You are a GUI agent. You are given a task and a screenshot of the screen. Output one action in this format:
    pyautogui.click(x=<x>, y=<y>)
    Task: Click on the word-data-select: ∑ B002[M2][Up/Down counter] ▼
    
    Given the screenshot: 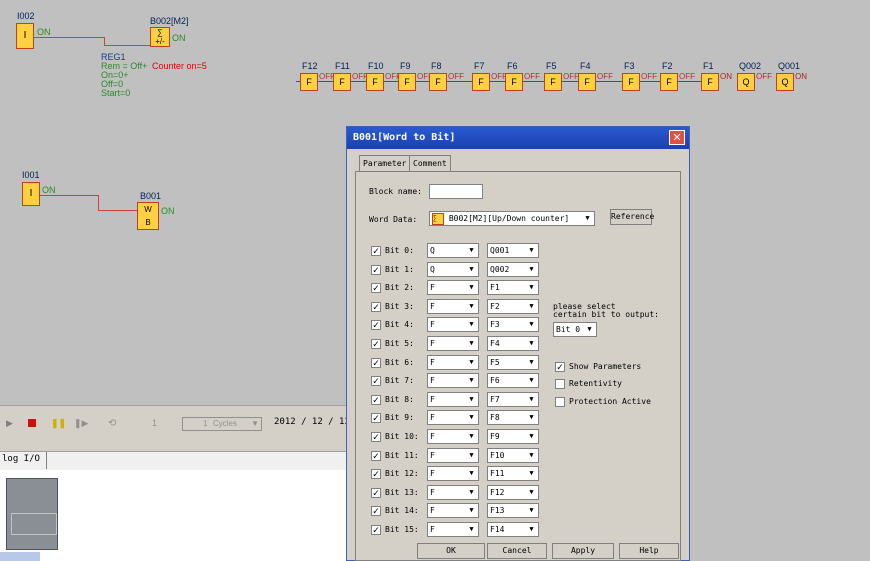 What is the action you would take?
    pyautogui.click(x=512, y=218)
    